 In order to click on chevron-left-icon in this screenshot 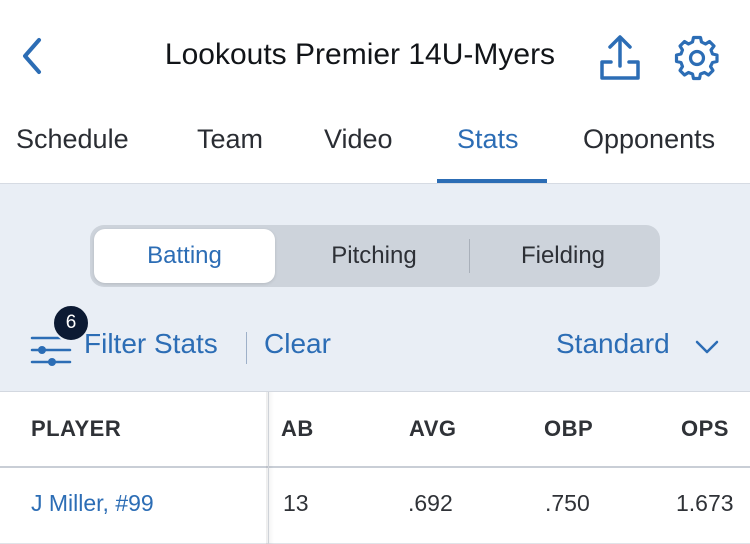, I will do `click(32, 56)`.